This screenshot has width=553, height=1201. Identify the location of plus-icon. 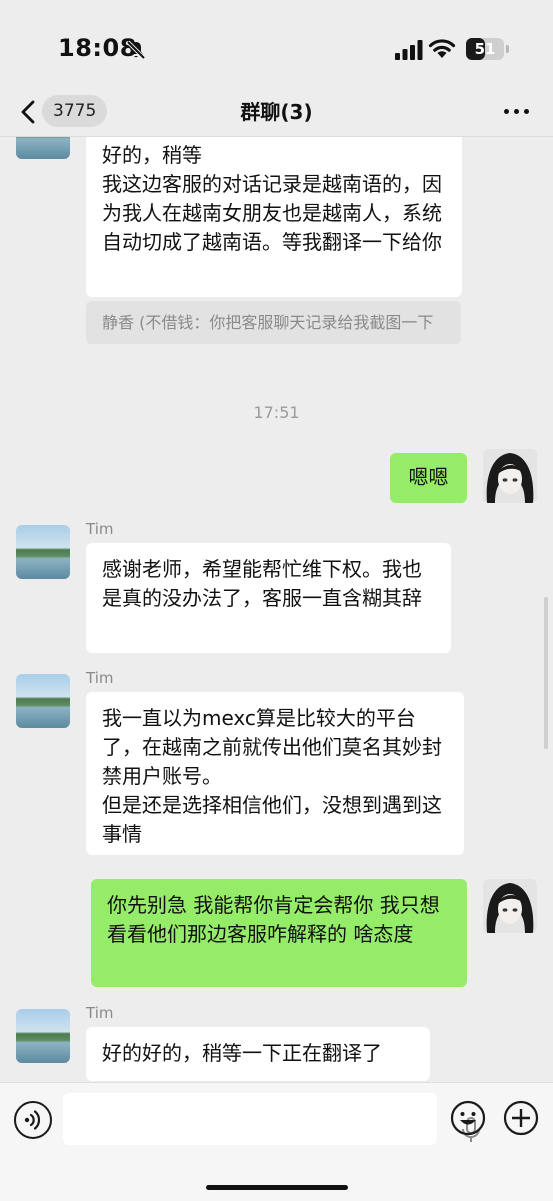
(521, 1118).